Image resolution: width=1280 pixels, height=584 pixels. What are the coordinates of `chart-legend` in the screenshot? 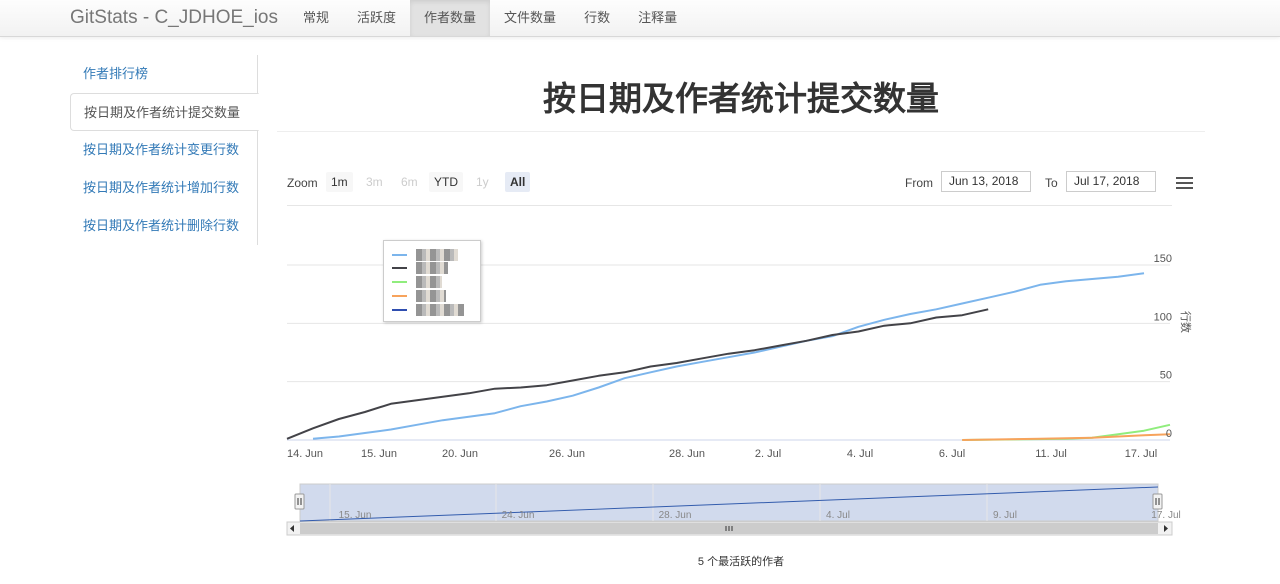 It's located at (432, 281).